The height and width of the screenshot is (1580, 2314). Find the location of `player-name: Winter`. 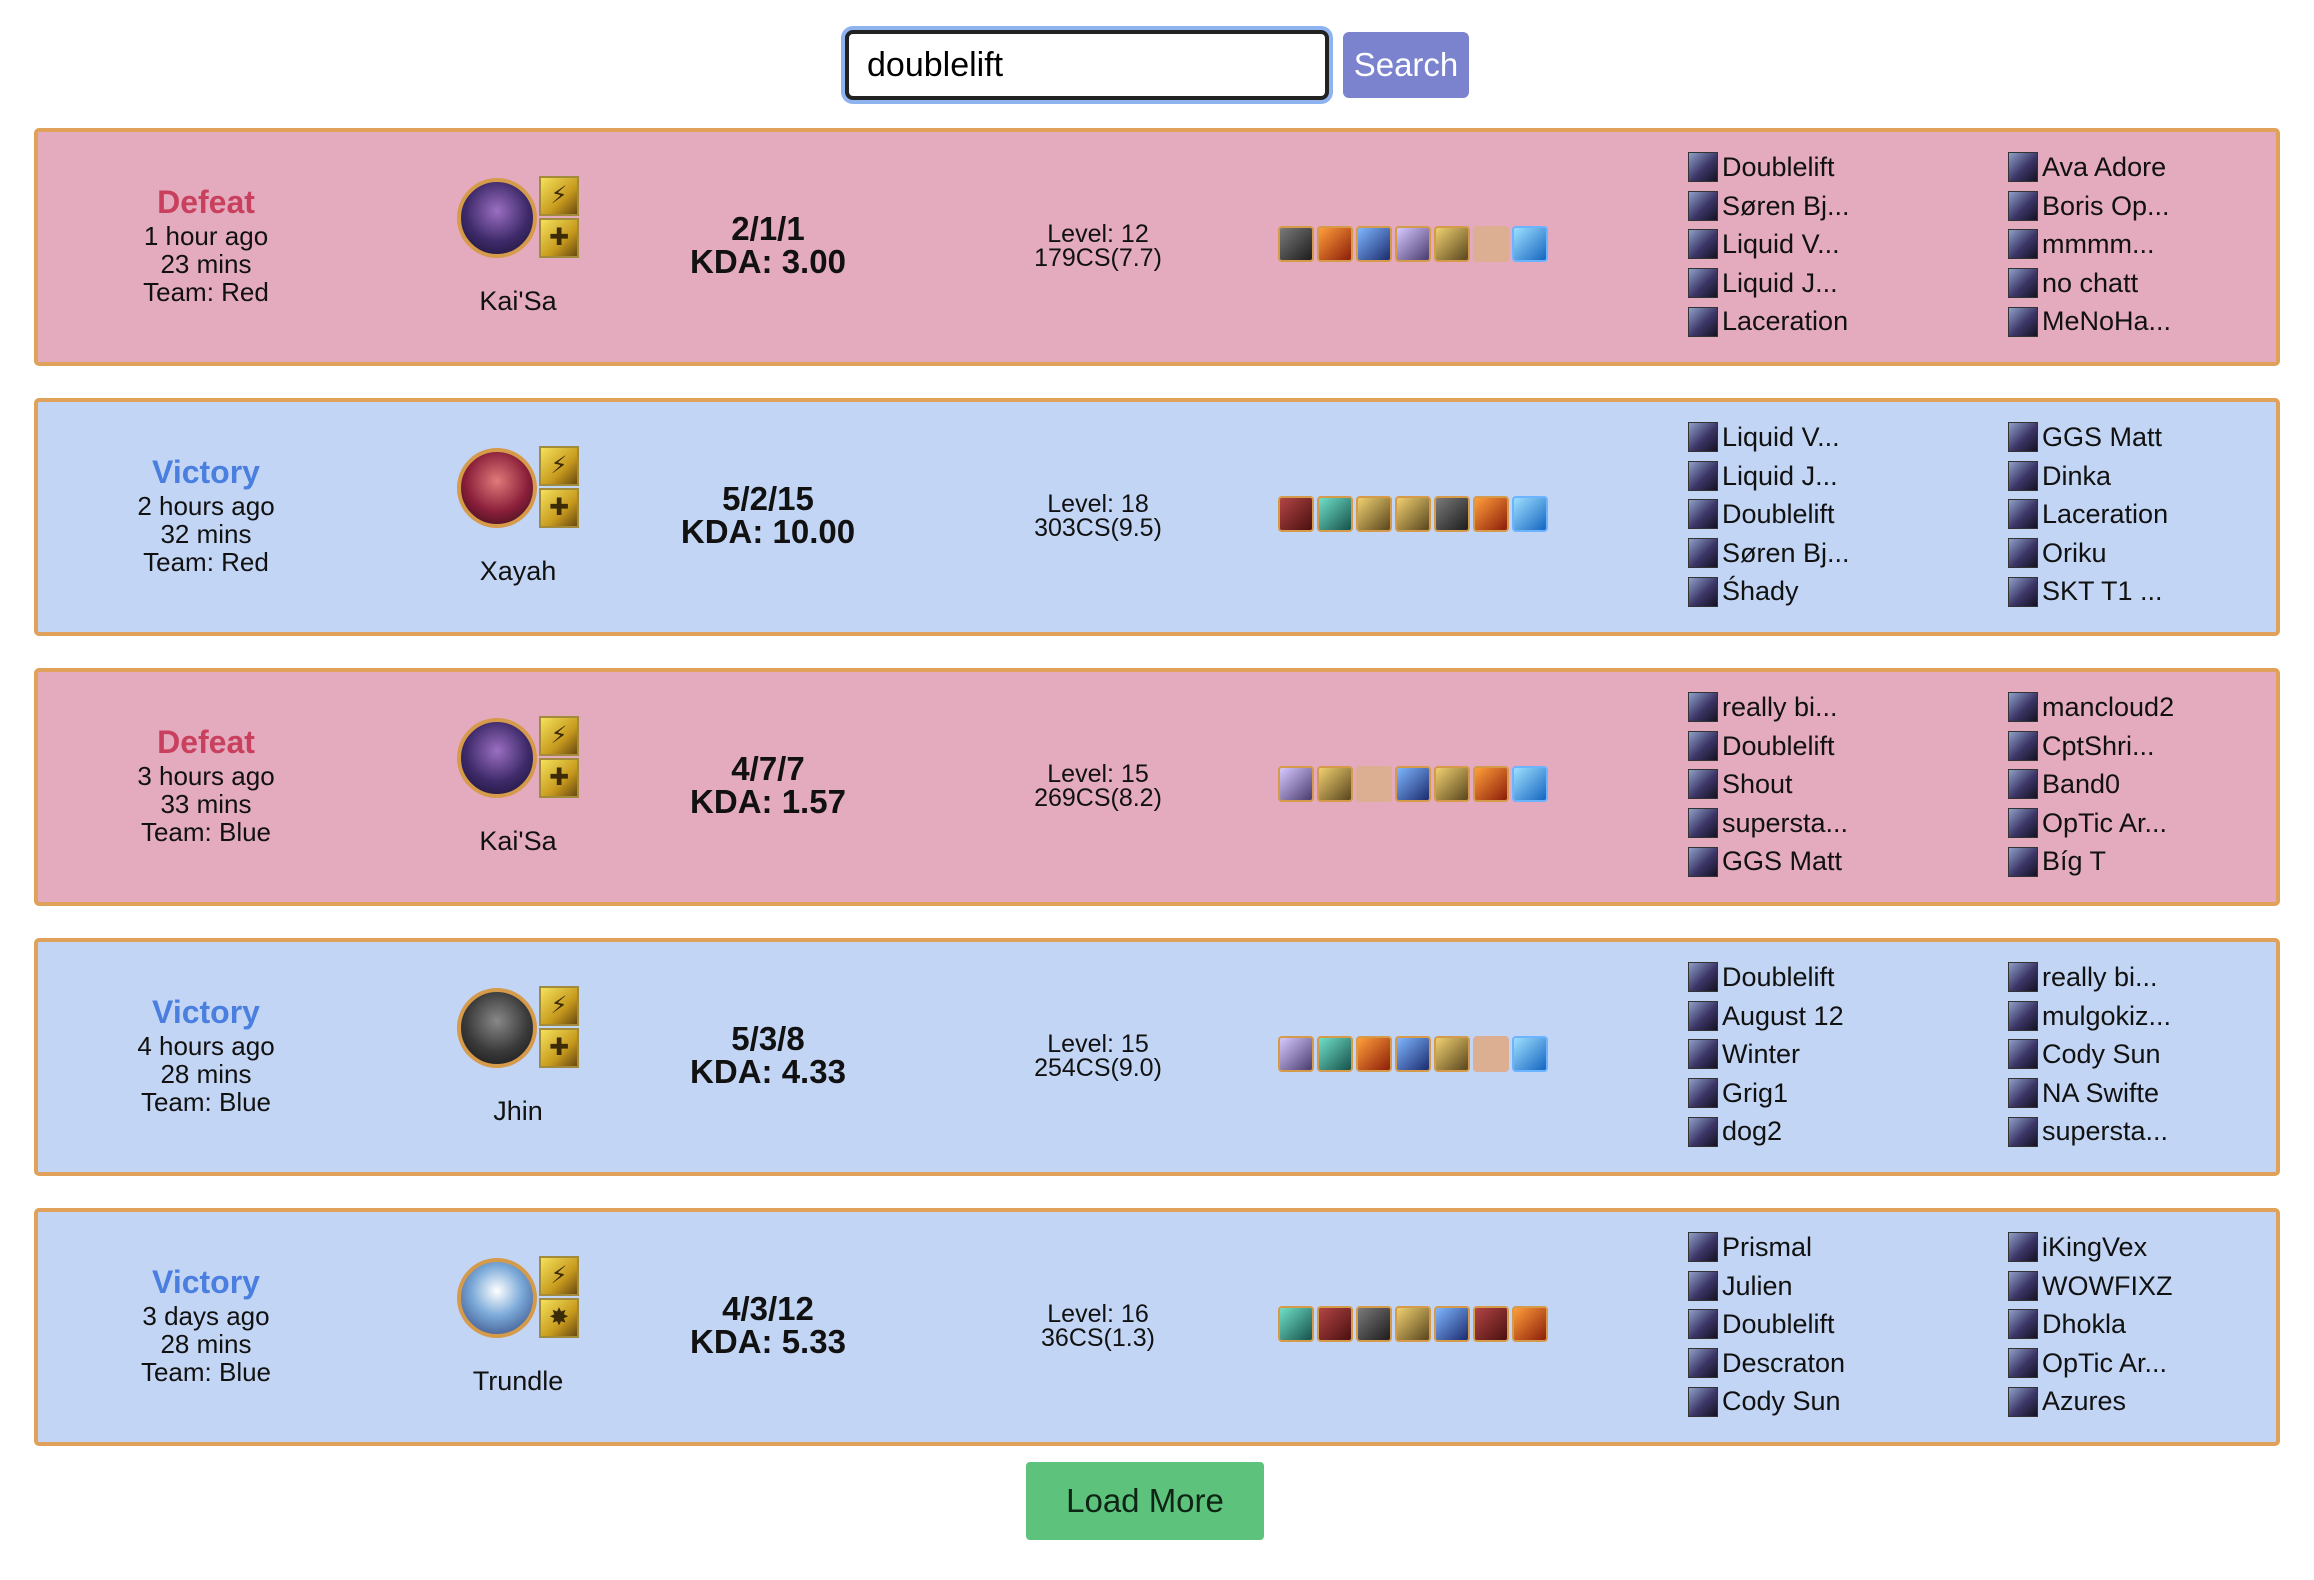

player-name: Winter is located at coordinates (1761, 1054).